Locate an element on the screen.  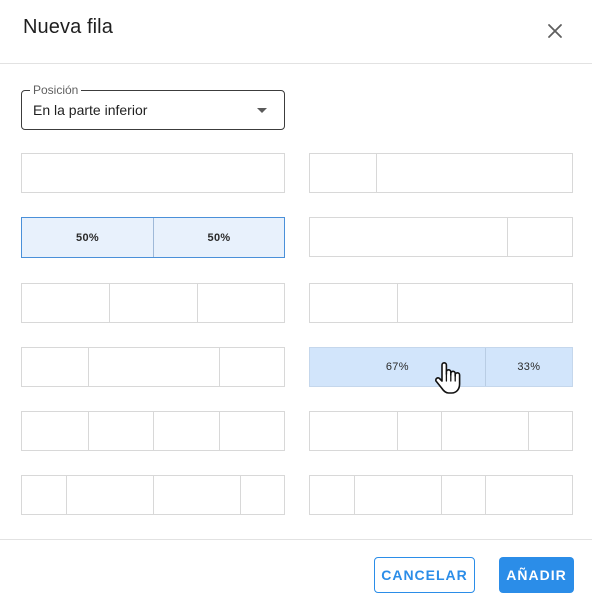
close-button is located at coordinates (555, 31).